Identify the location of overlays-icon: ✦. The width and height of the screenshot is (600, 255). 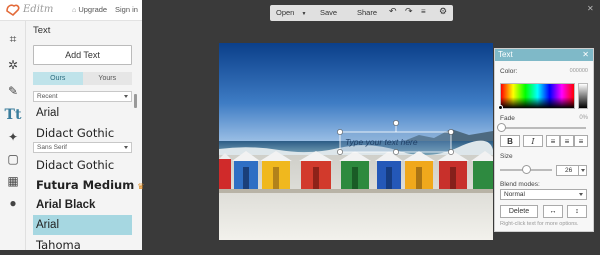
(13, 137).